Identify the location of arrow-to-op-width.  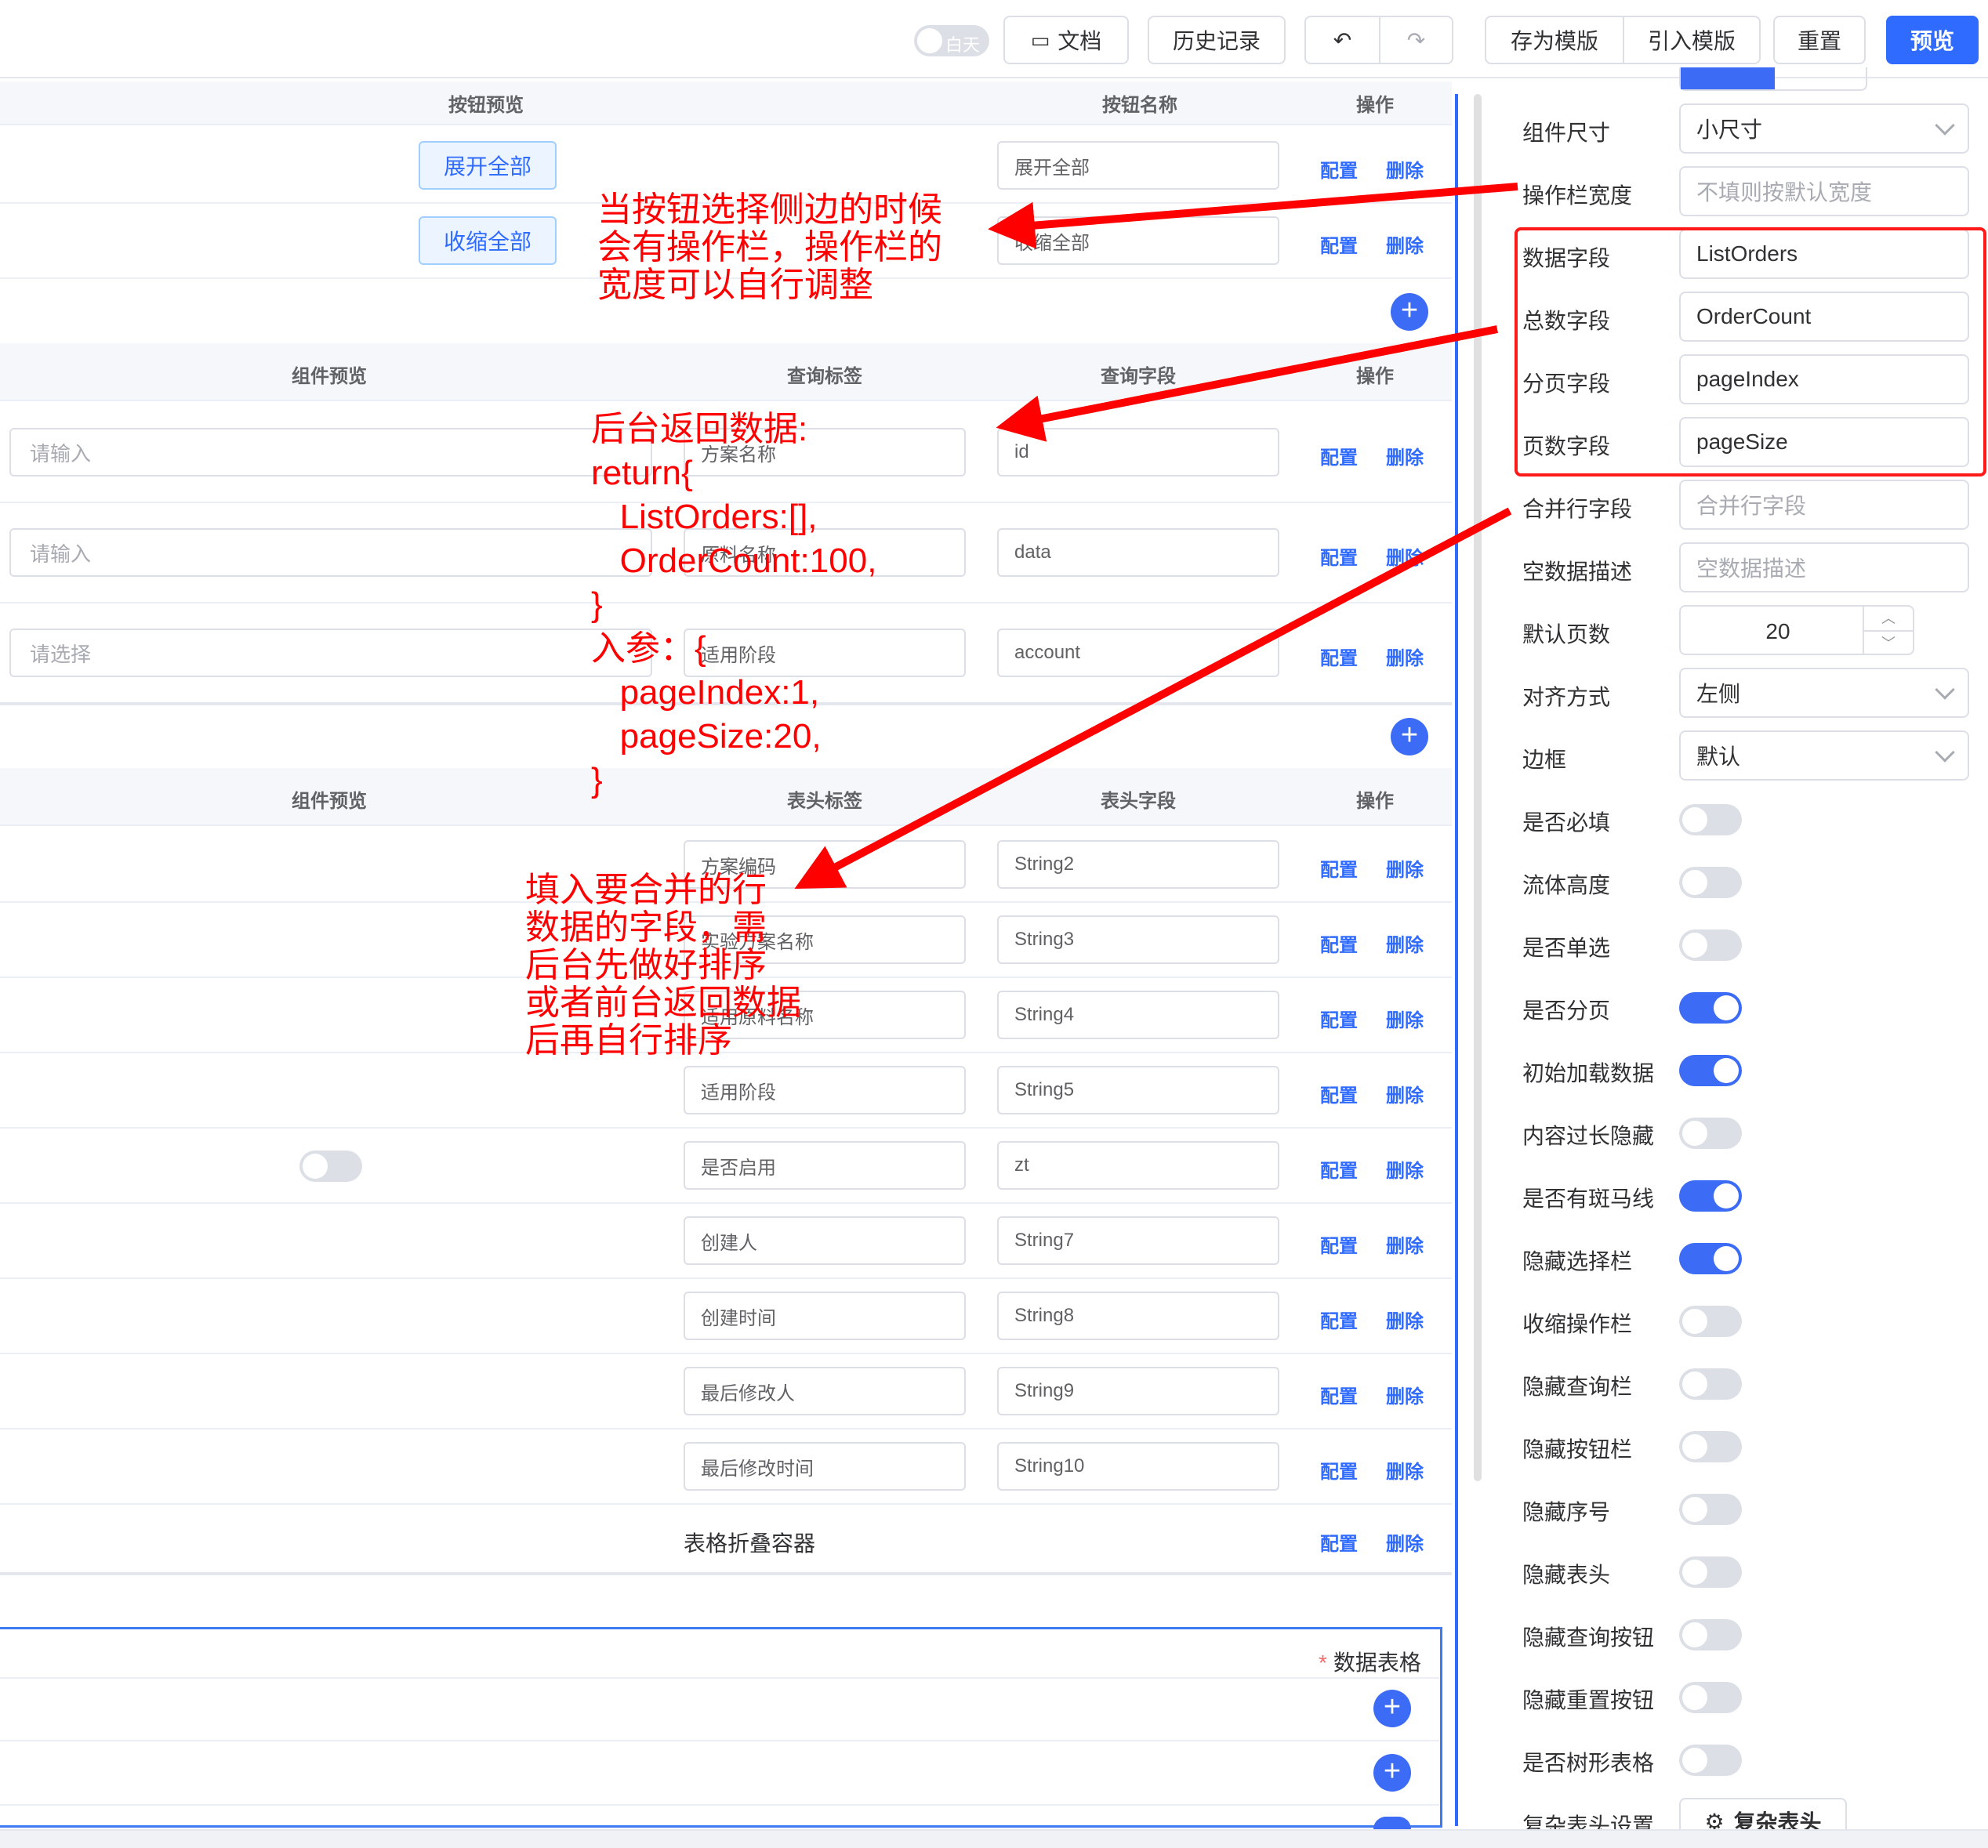
(1253, 216).